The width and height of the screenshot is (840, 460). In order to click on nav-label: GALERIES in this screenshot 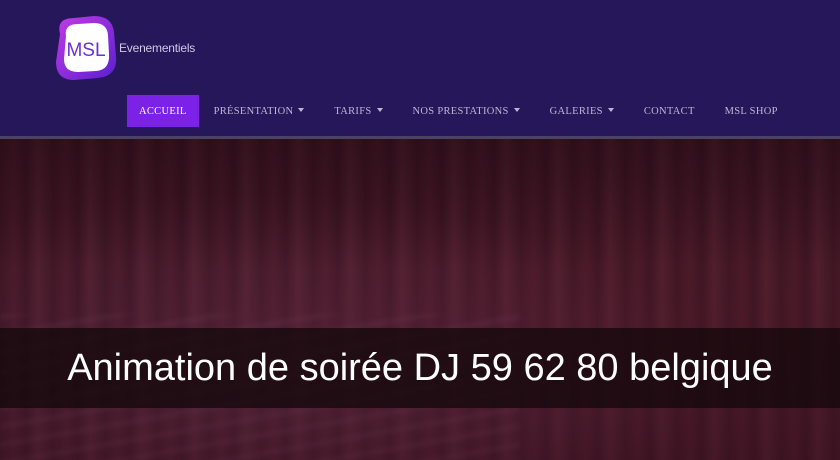, I will do `click(576, 111)`.